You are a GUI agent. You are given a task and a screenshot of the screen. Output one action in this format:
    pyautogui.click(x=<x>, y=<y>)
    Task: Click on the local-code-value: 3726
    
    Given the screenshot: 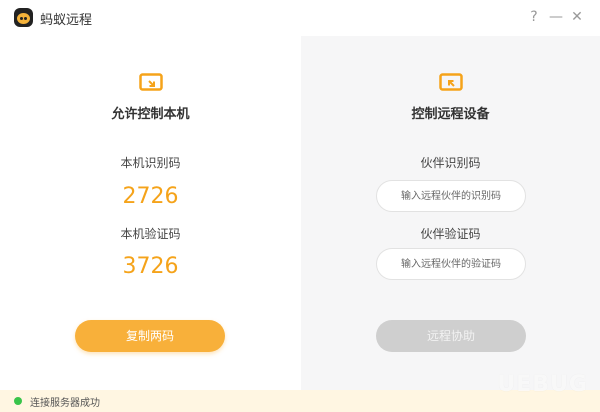 What is the action you would take?
    pyautogui.click(x=150, y=266)
    